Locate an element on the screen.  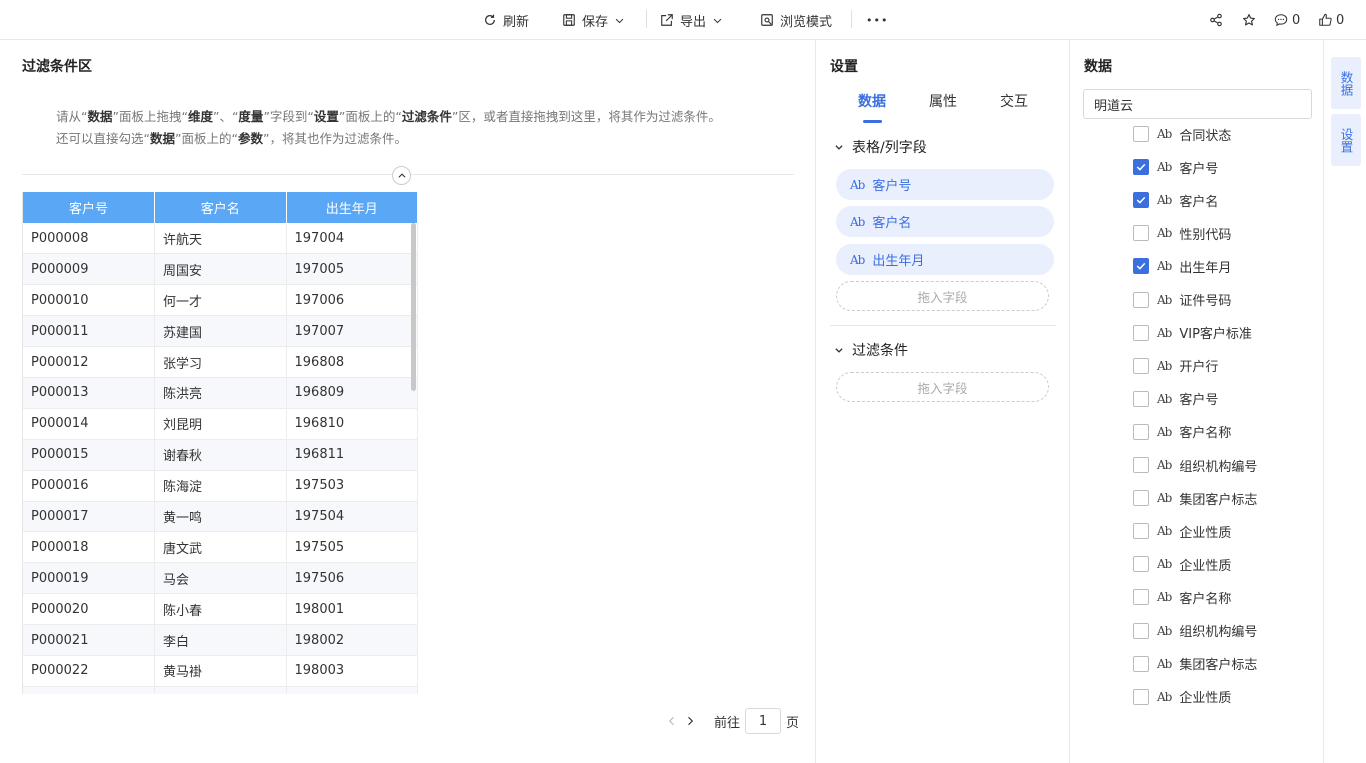
column-header: 客户名 is located at coordinates (220, 207).